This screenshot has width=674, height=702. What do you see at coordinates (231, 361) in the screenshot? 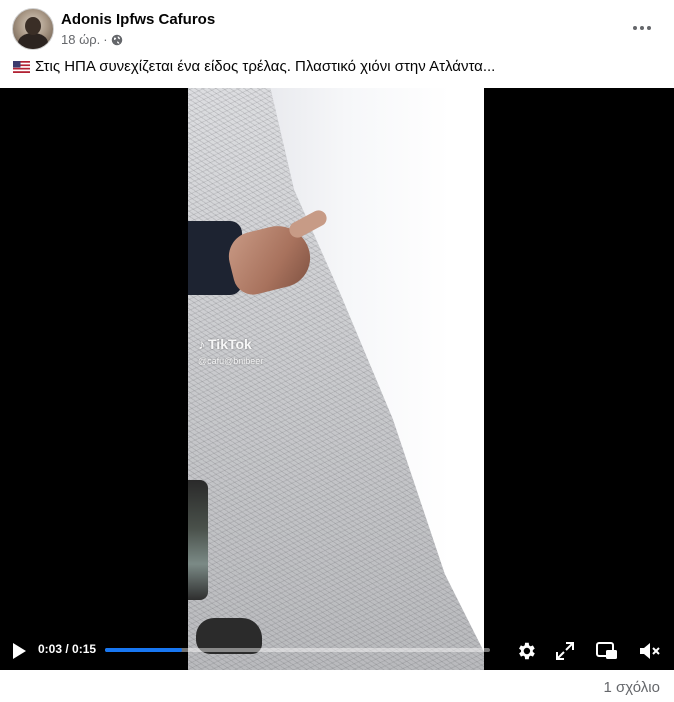
I see `tiktok-handle: @cafu@bnibeer` at bounding box center [231, 361].